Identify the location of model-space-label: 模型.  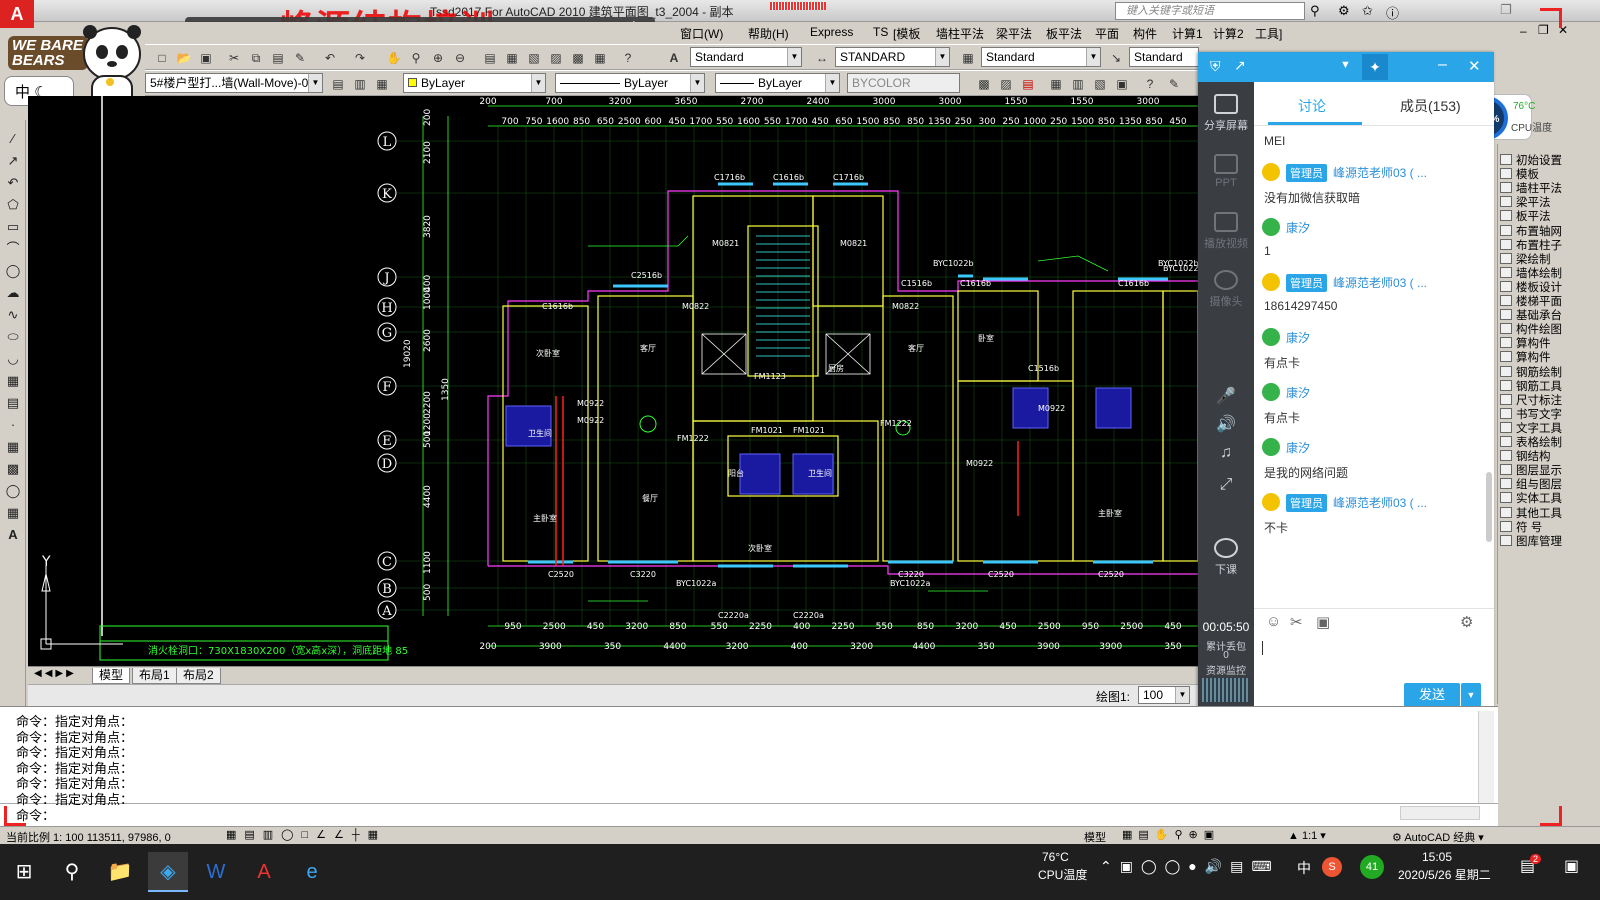
(1095, 837).